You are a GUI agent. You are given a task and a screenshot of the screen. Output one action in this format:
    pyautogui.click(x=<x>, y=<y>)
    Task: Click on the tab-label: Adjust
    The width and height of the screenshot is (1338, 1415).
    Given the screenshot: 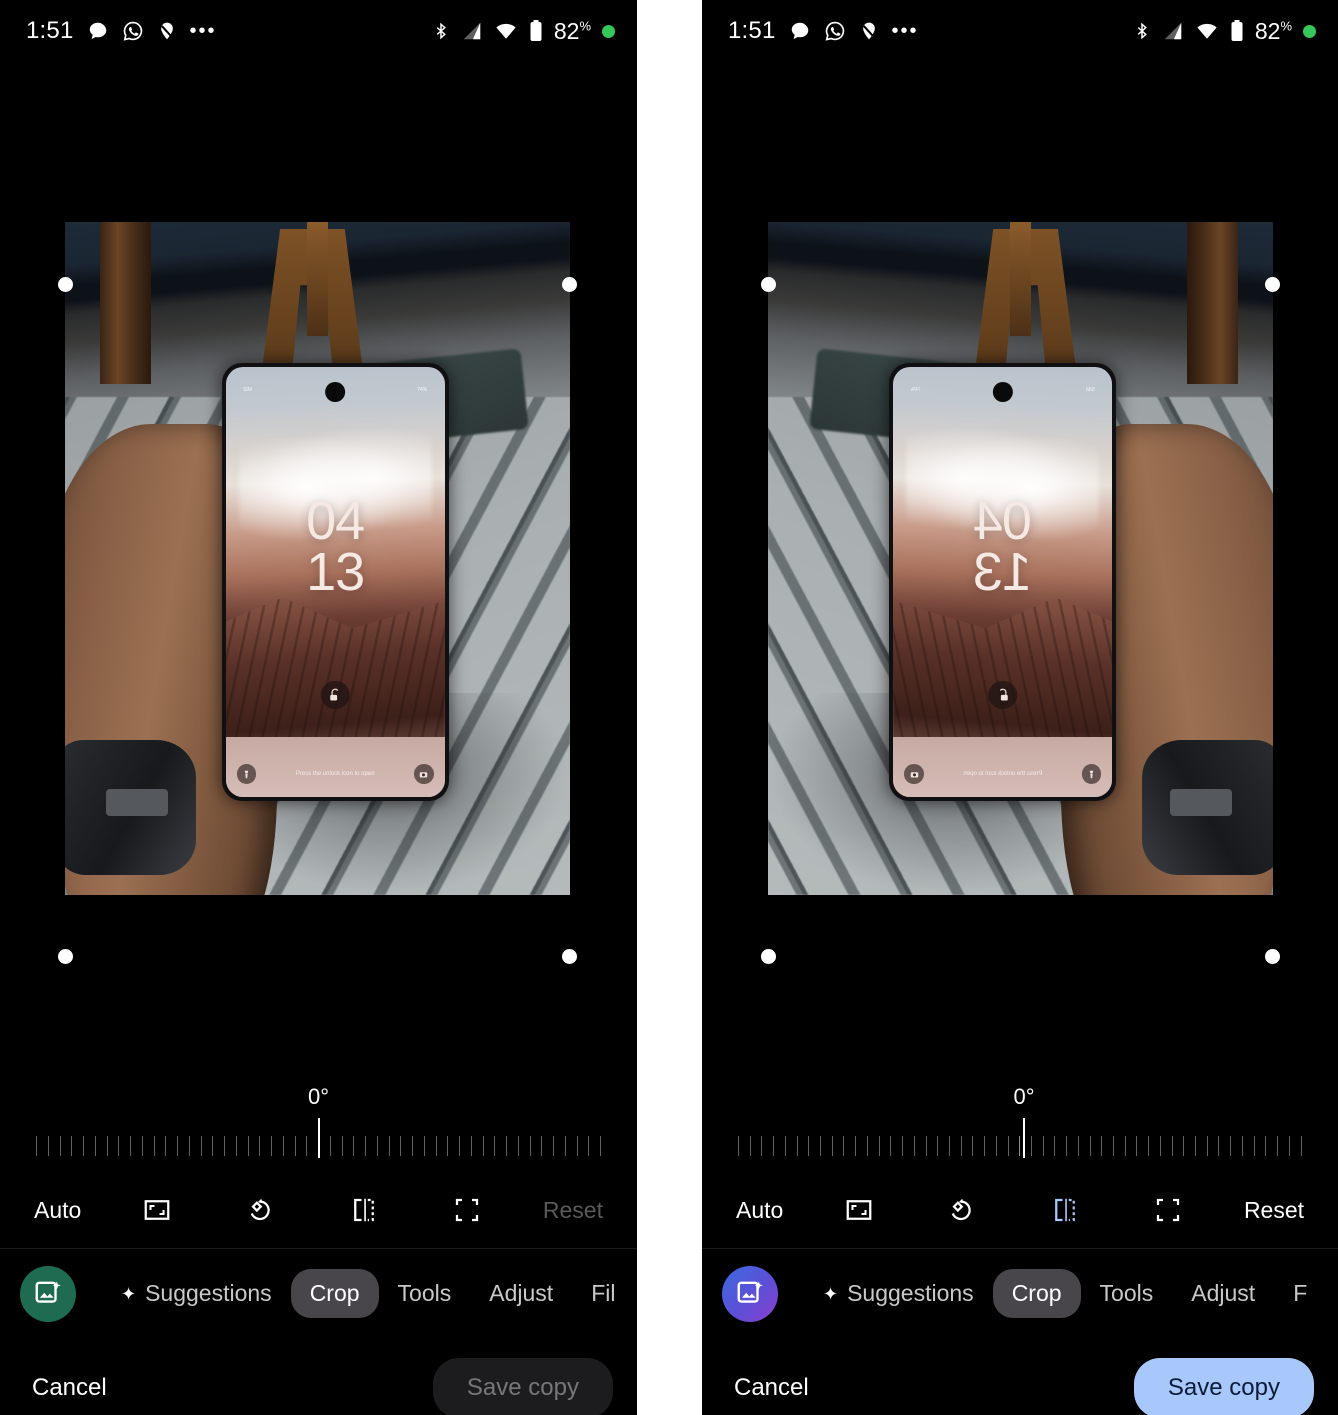 What is the action you would take?
    pyautogui.click(x=1223, y=1293)
    